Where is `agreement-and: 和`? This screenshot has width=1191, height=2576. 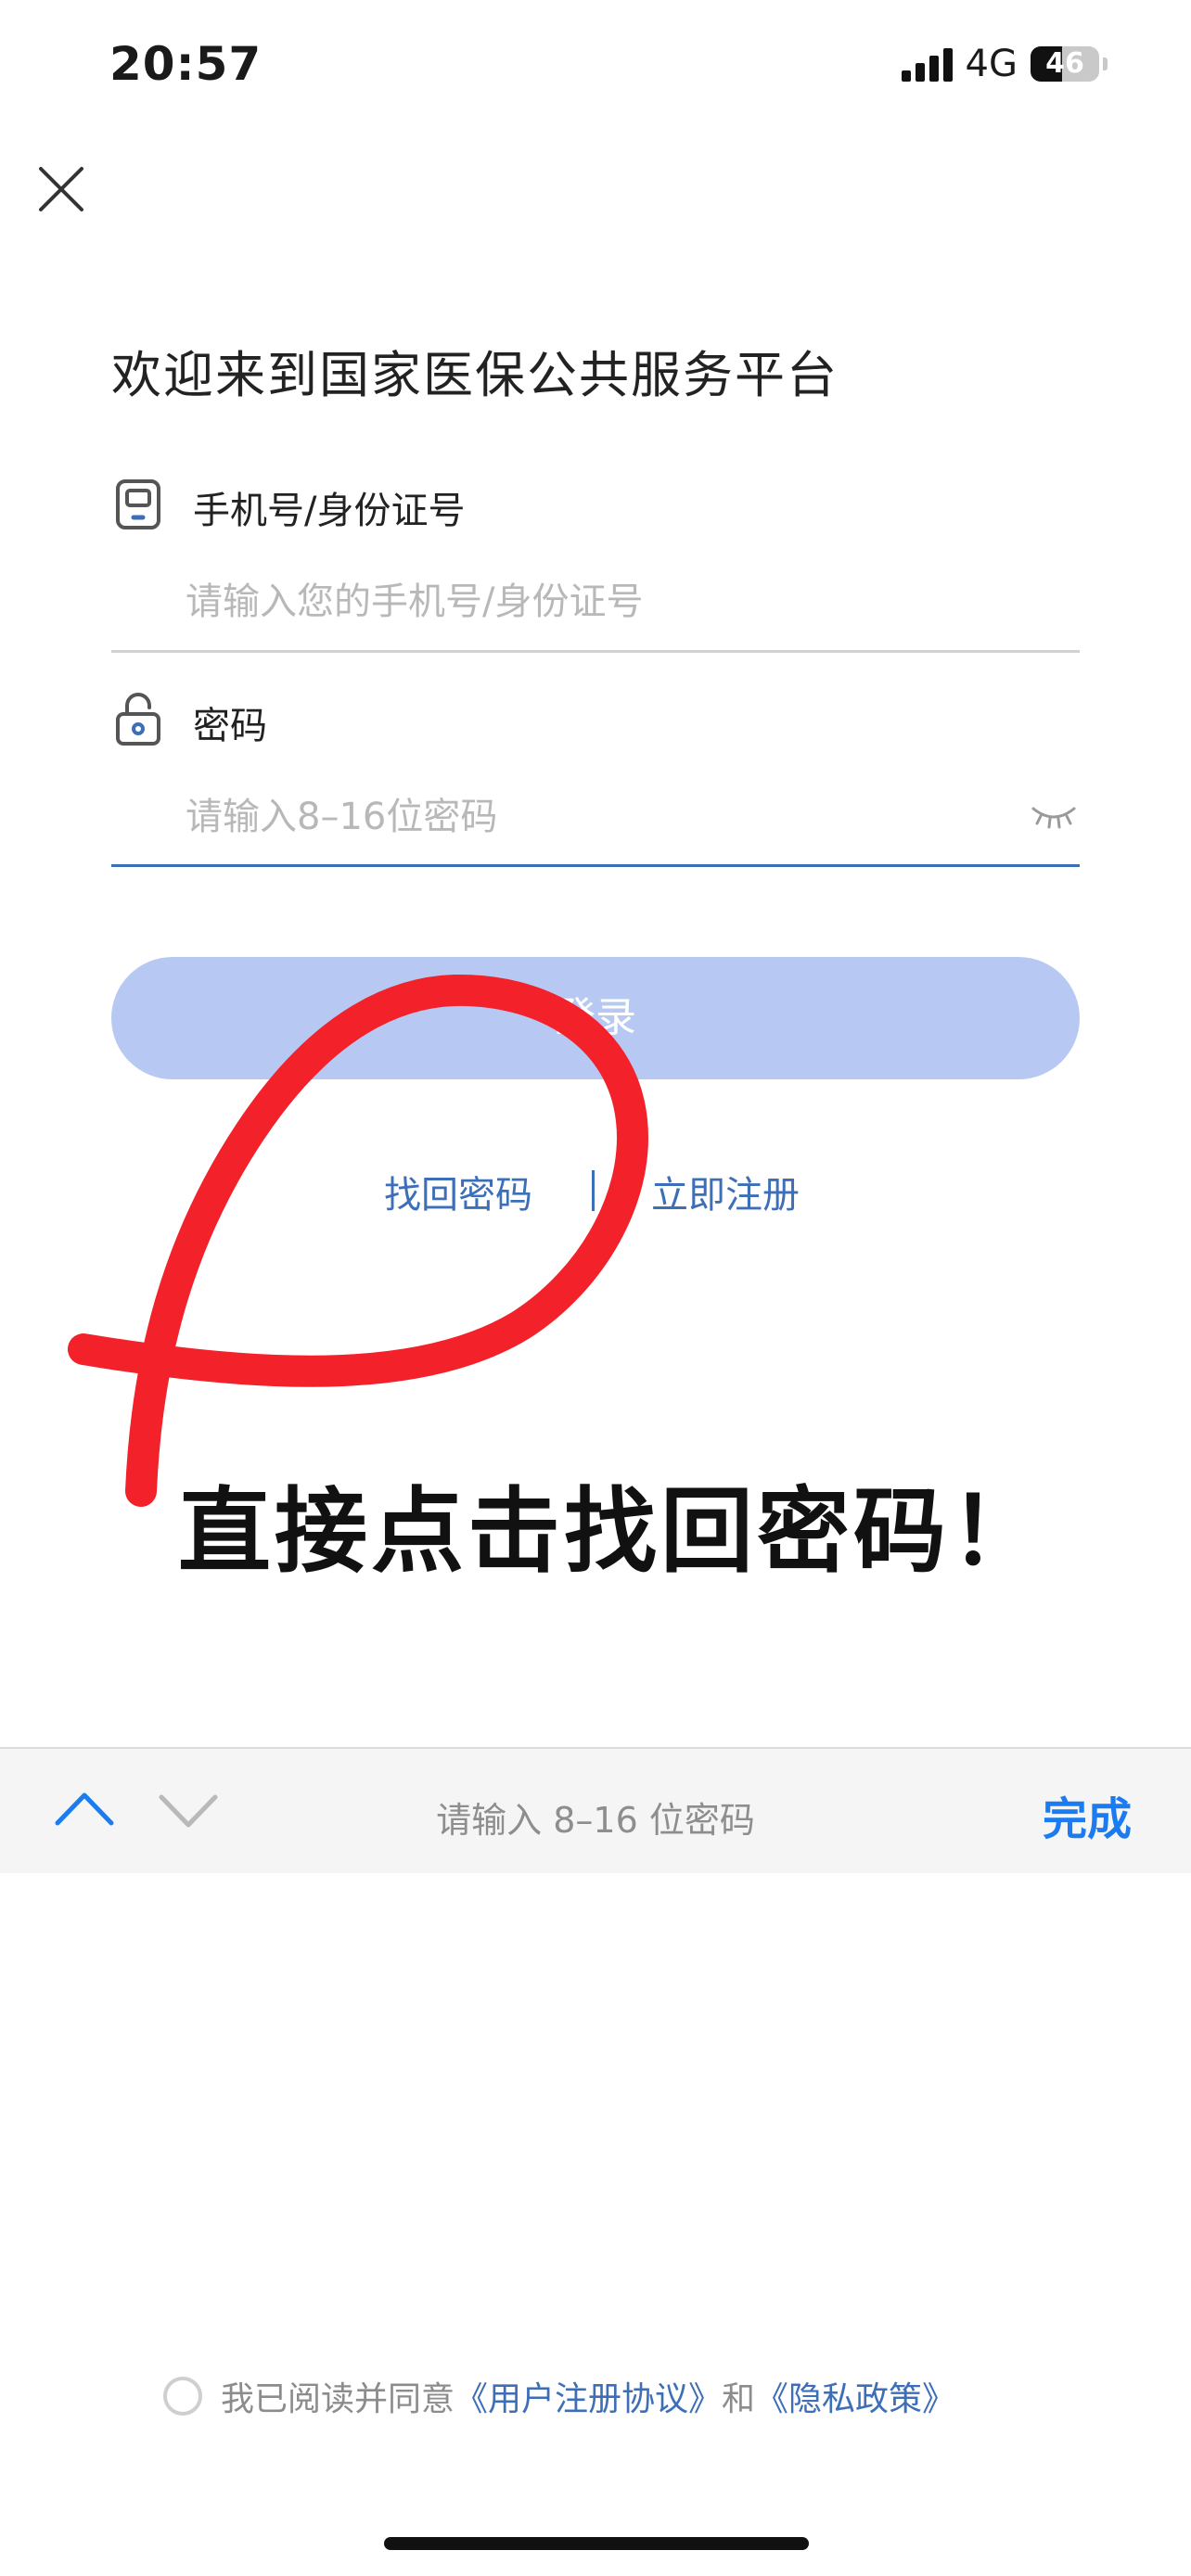 agreement-and: 和 is located at coordinates (739, 2399).